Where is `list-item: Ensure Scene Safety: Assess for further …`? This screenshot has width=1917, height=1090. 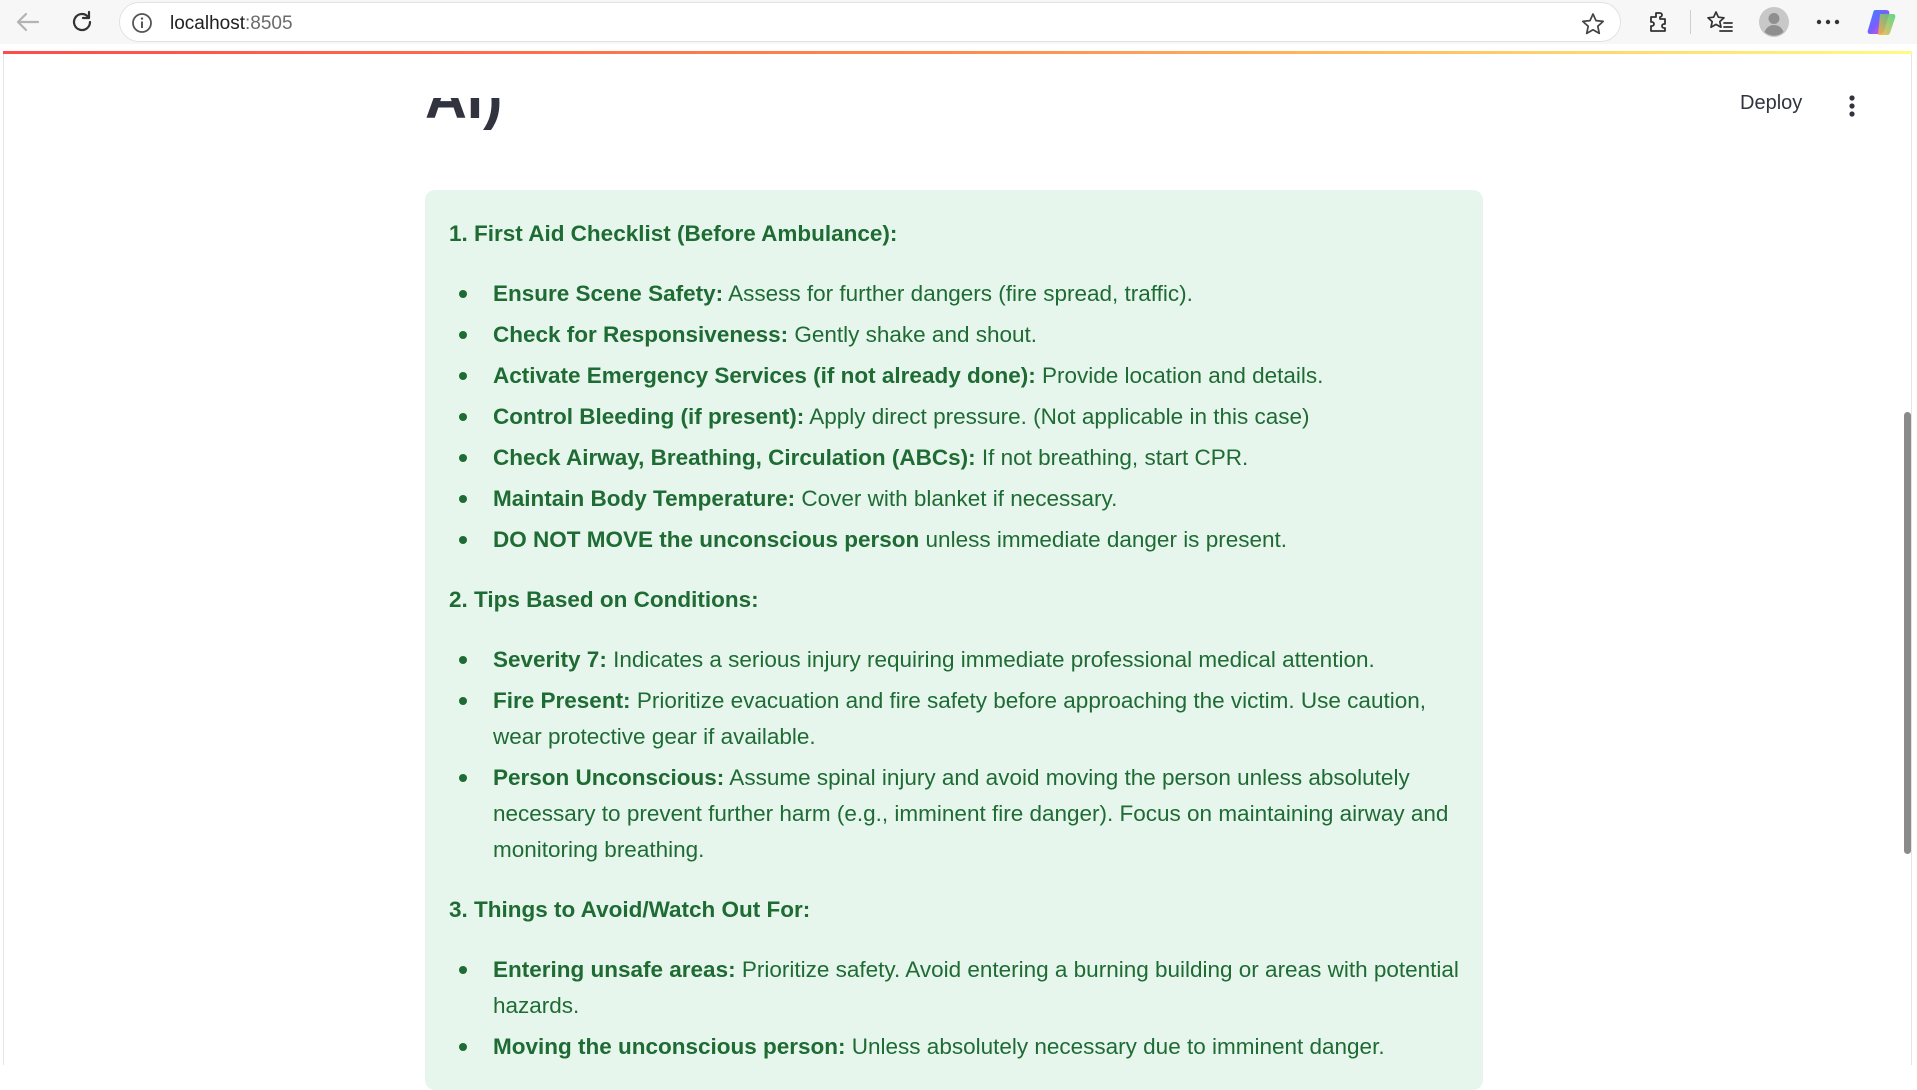
list-item: Ensure Scene Safety: Assess for further … is located at coordinates (959, 294).